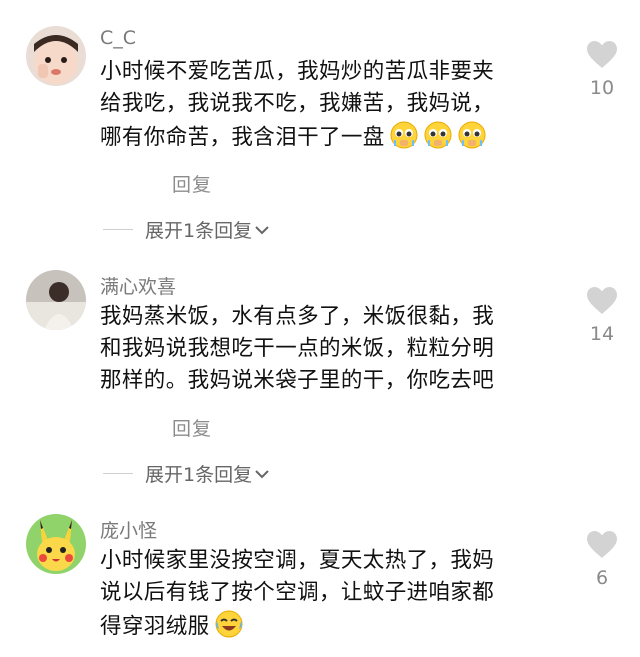 The image size is (640, 657). I want to click on username: 满心欢喜, so click(138, 285).